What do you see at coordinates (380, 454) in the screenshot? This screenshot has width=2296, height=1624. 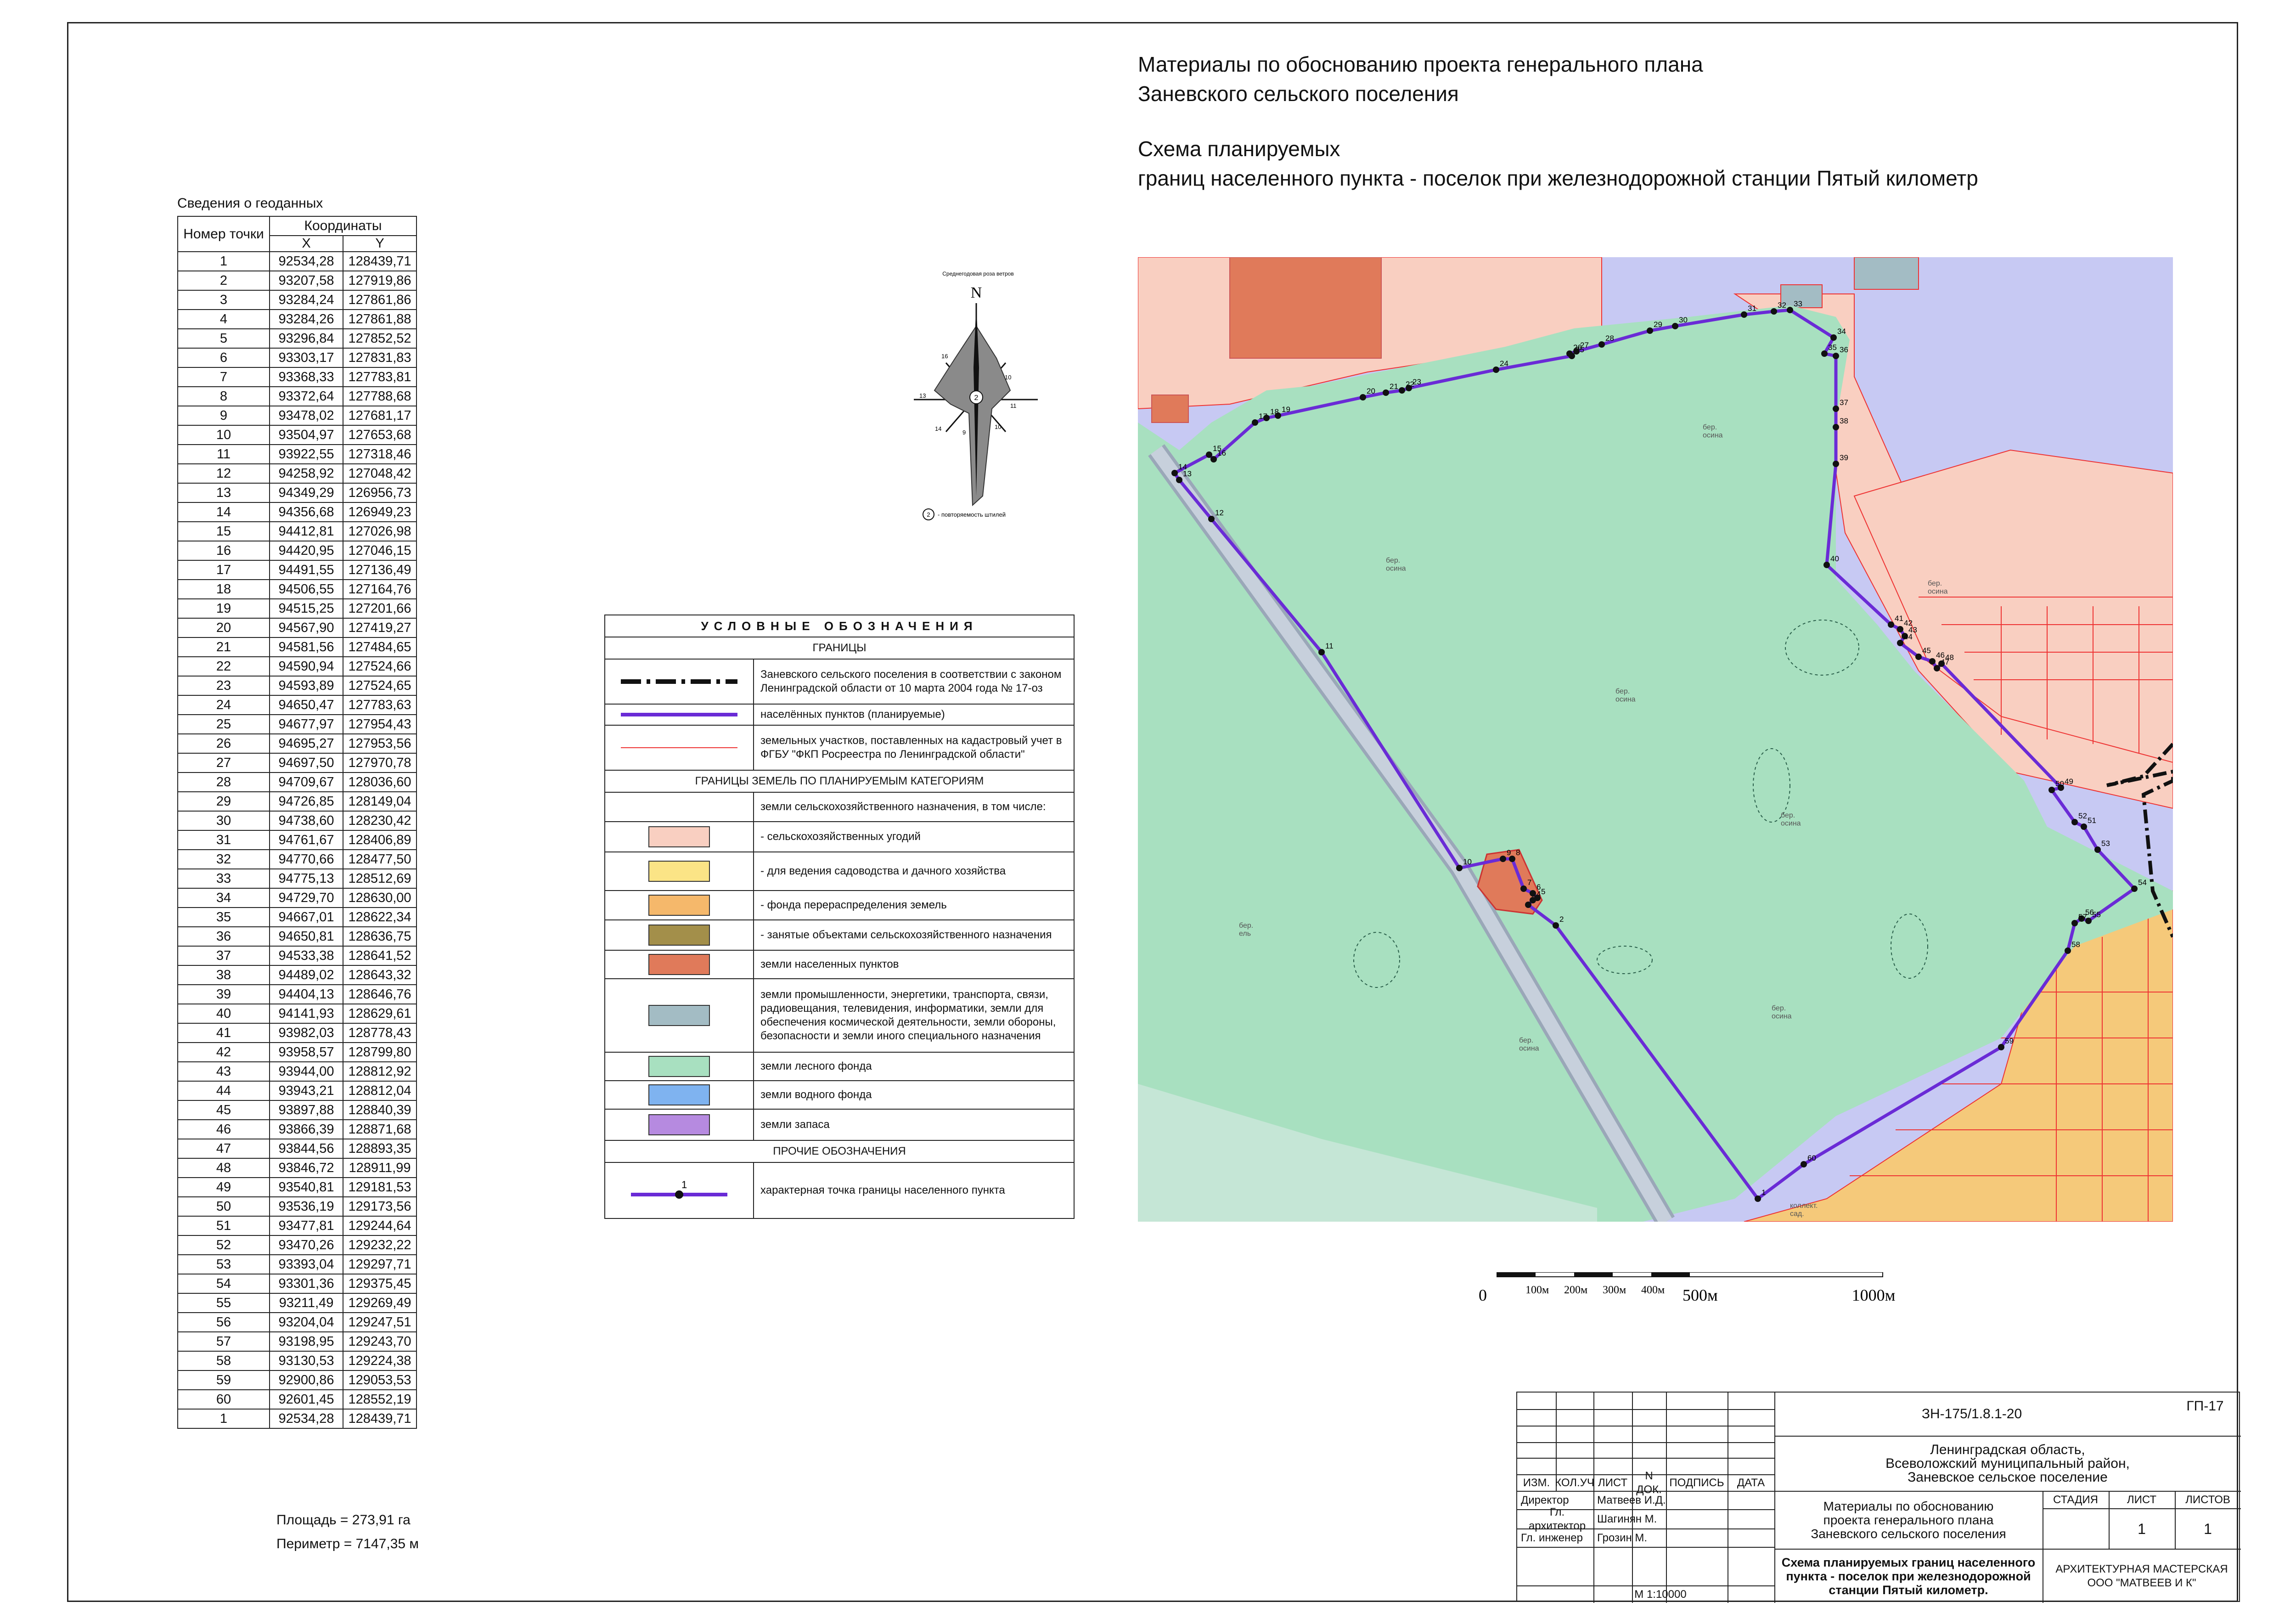 I see `coord-y: 127318,46` at bounding box center [380, 454].